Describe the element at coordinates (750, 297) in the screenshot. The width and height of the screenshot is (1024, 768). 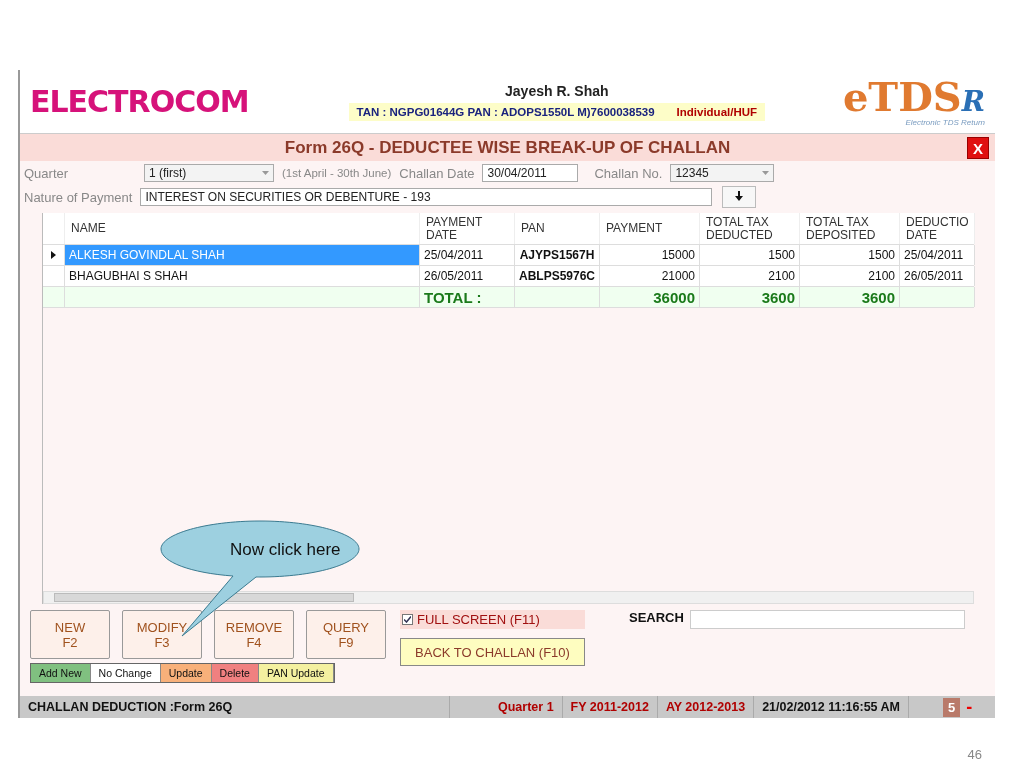
I see `total-deducted: 3600` at that location.